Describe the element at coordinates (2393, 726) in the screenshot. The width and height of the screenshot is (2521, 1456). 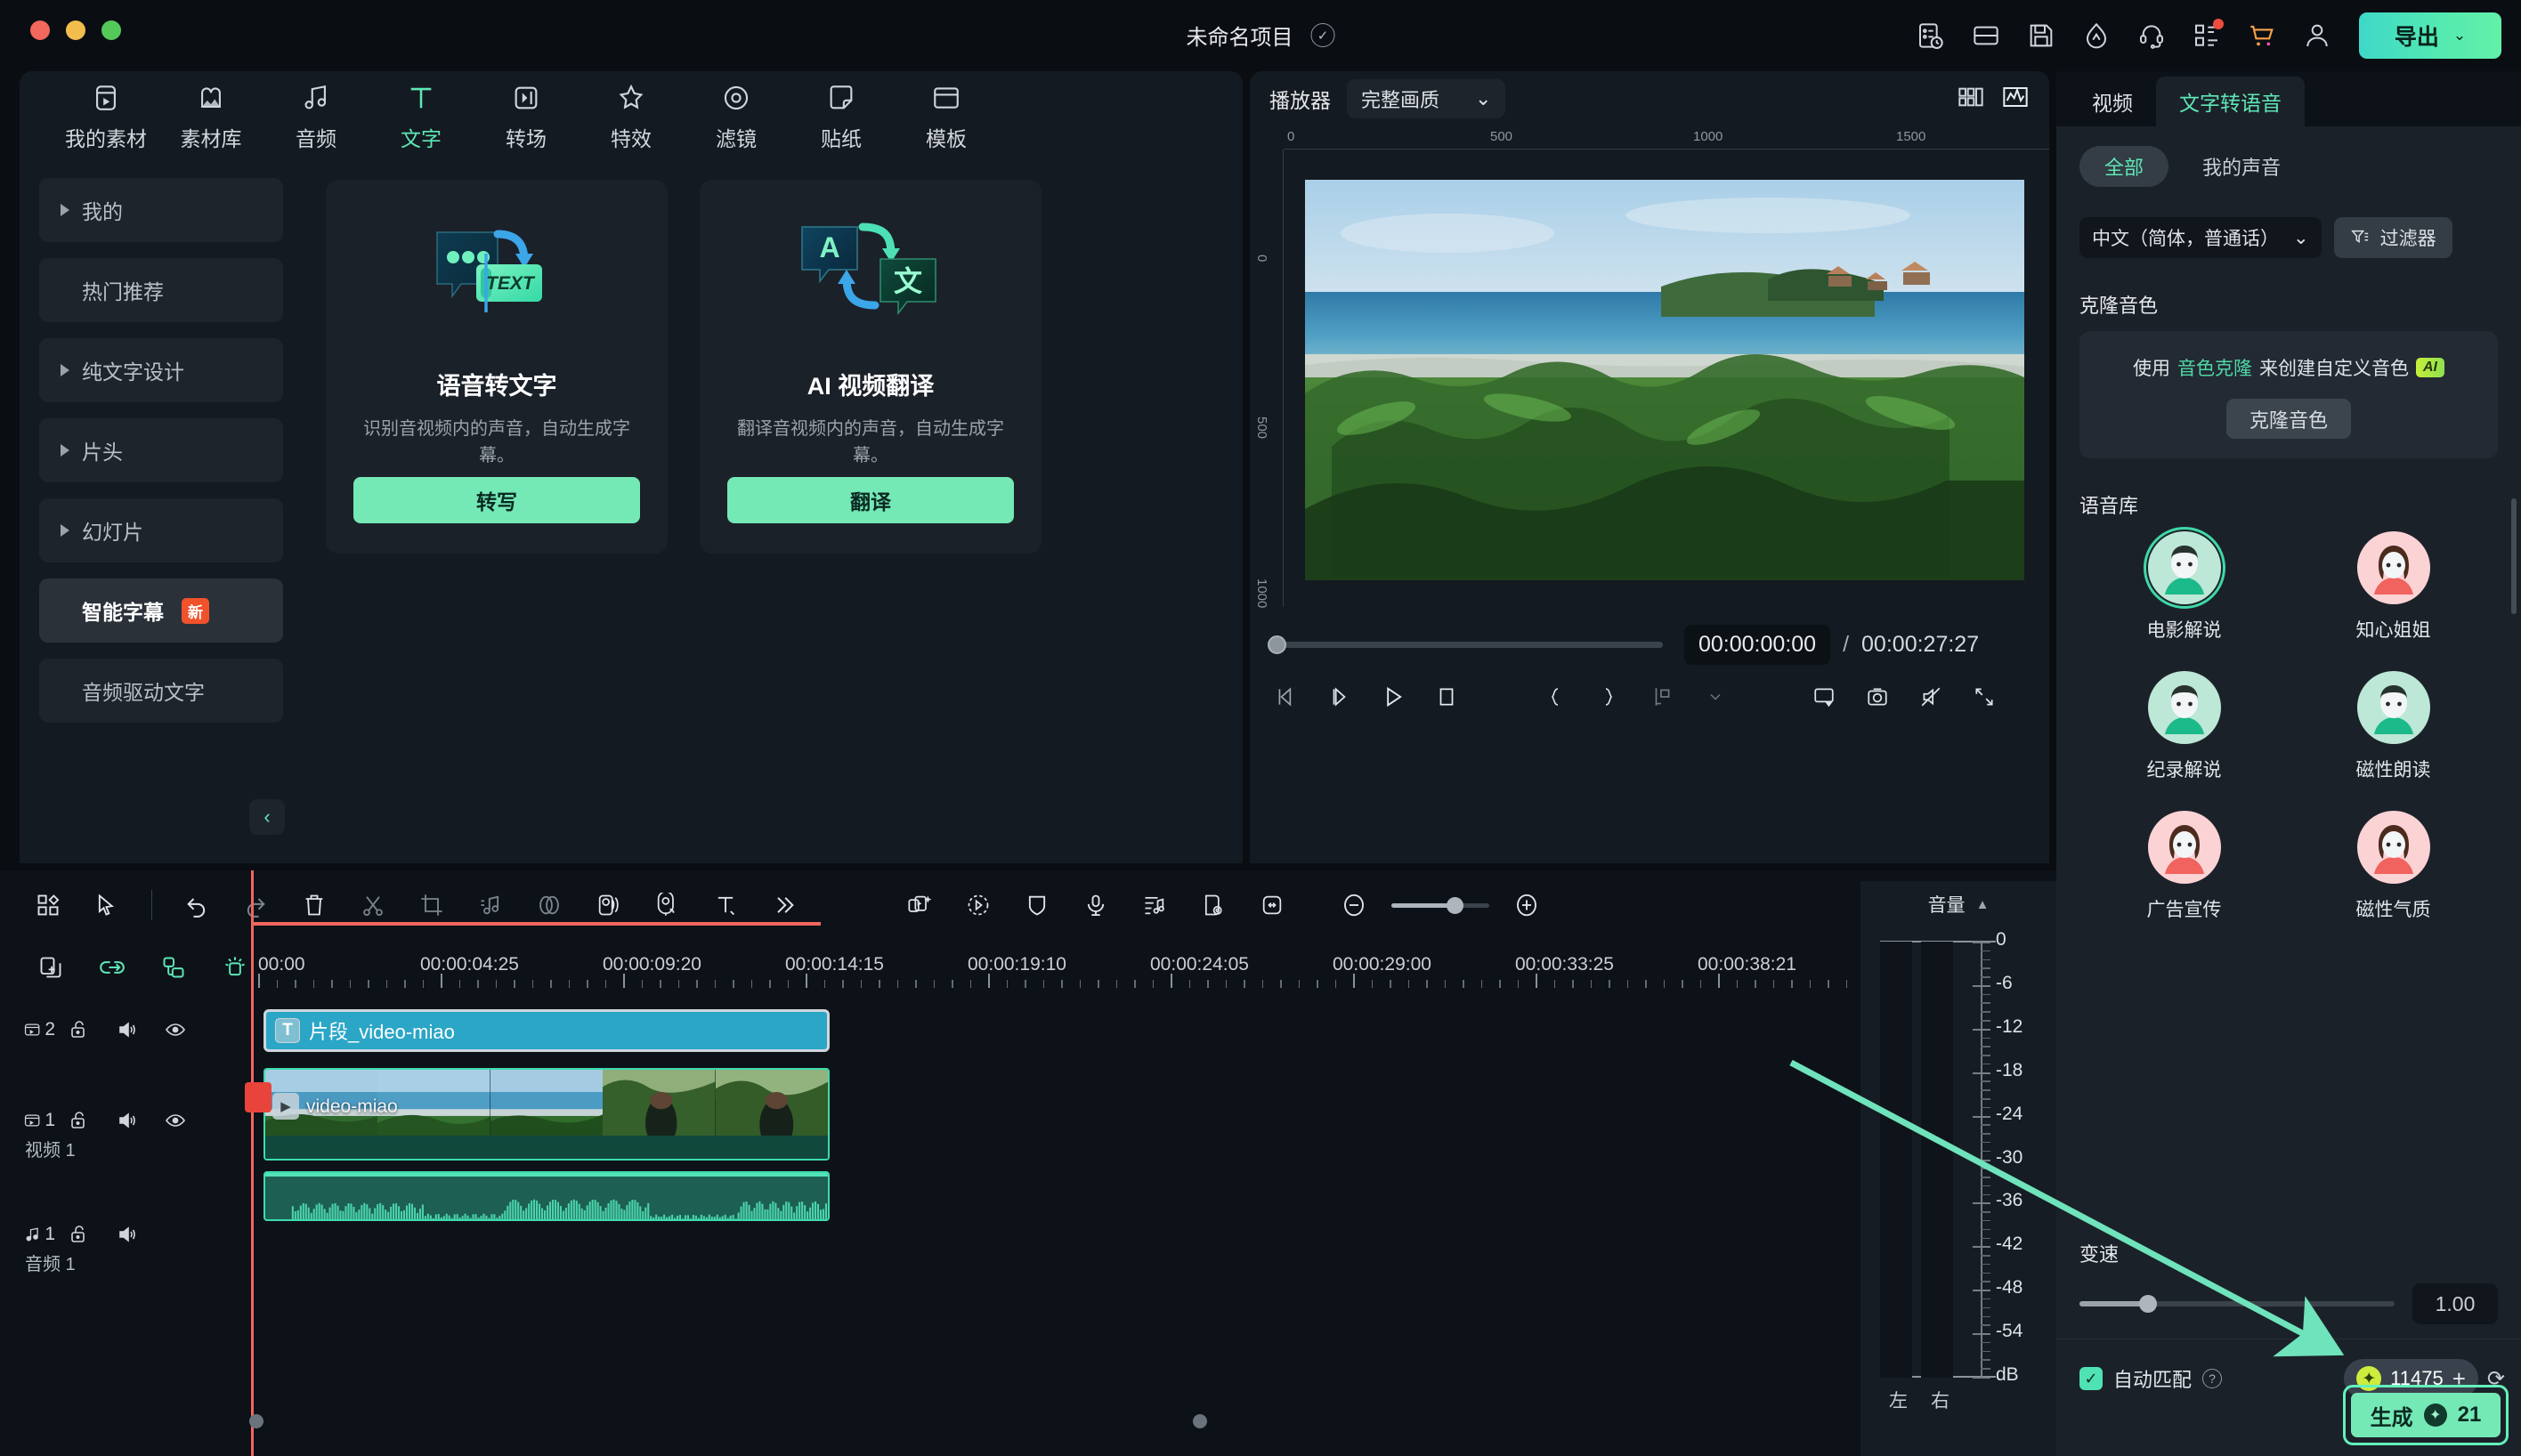
I see `voice-item-3: 磁性朗读` at that location.